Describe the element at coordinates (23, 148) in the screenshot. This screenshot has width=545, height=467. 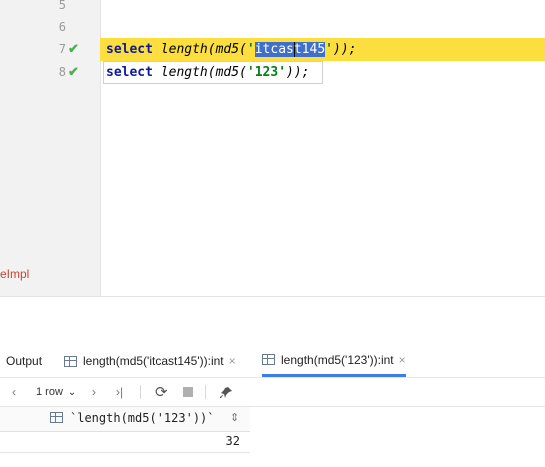
I see `project-panel-edge` at that location.